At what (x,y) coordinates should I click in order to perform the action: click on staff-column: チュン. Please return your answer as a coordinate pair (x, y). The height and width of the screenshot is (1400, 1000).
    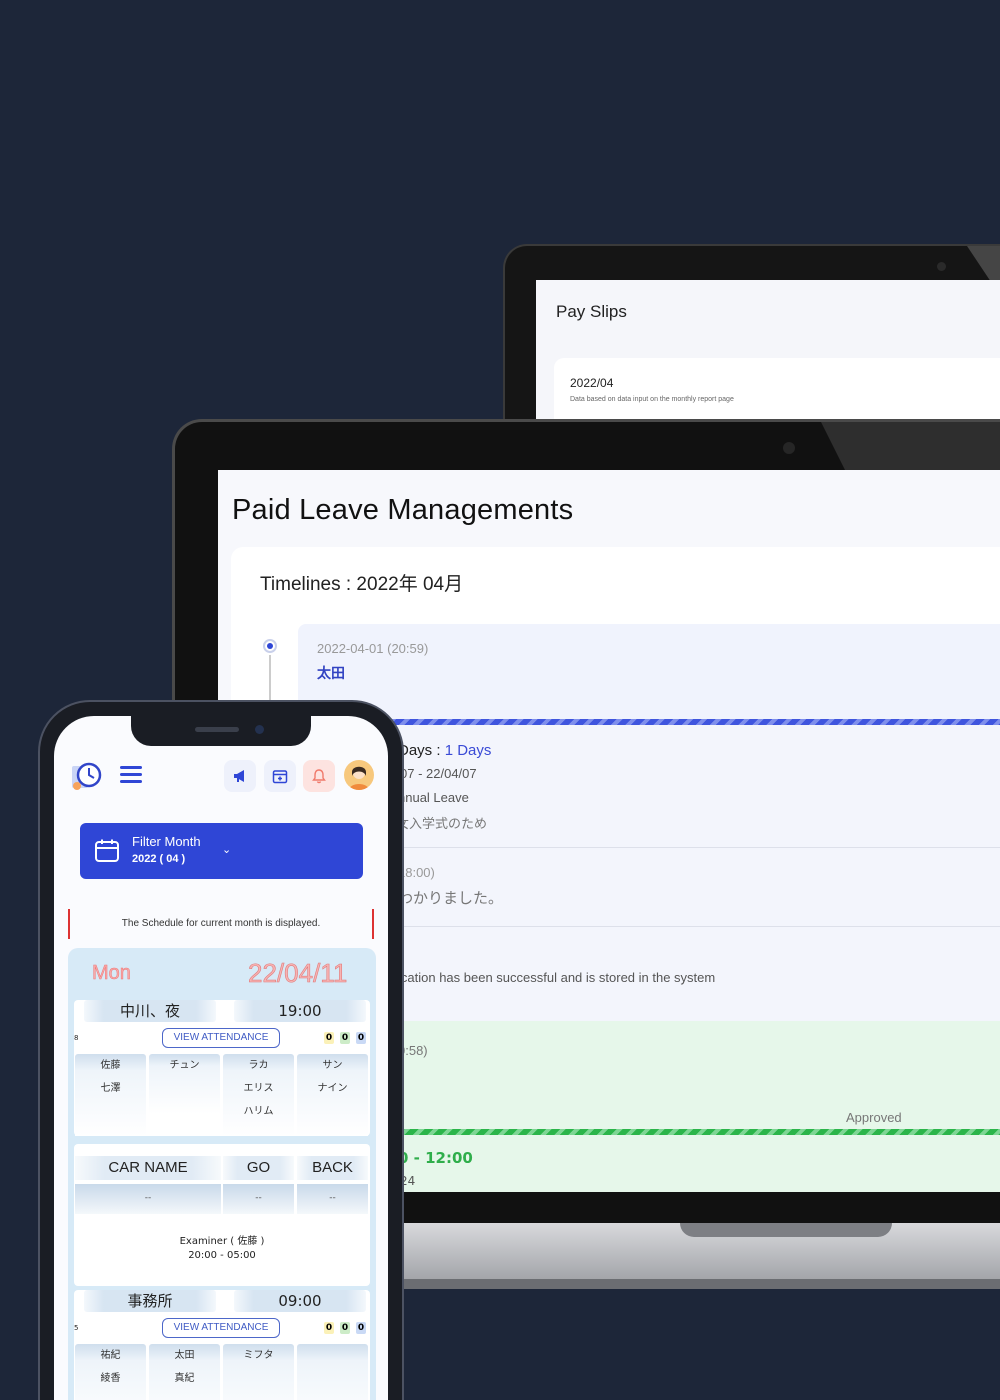
    Looking at the image, I should click on (184, 1084).